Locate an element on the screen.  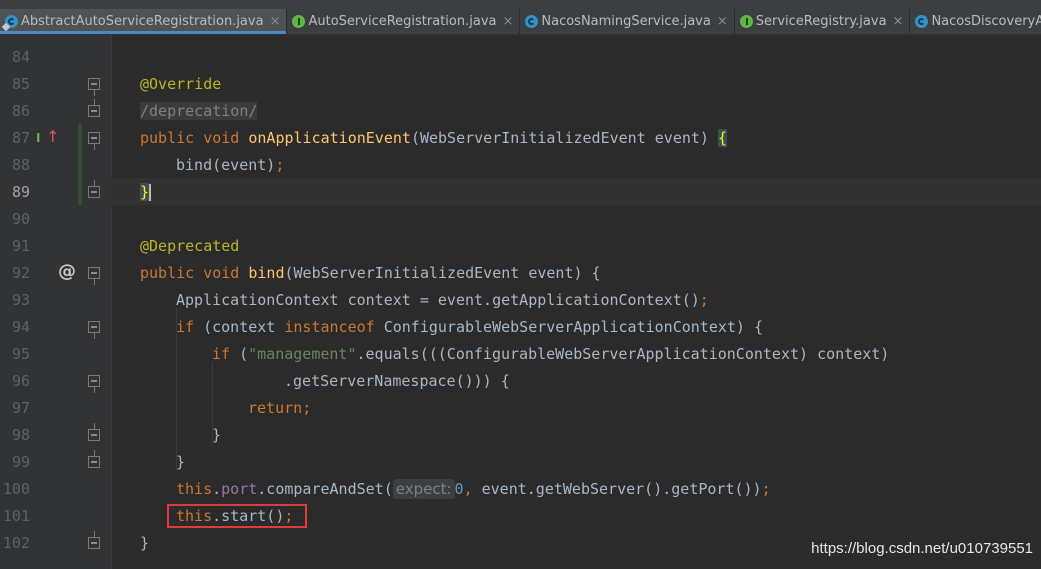
tab-abstract-auto-service-registration: AbstractAutoServiceRegistration.java × is located at coordinates (144, 21).